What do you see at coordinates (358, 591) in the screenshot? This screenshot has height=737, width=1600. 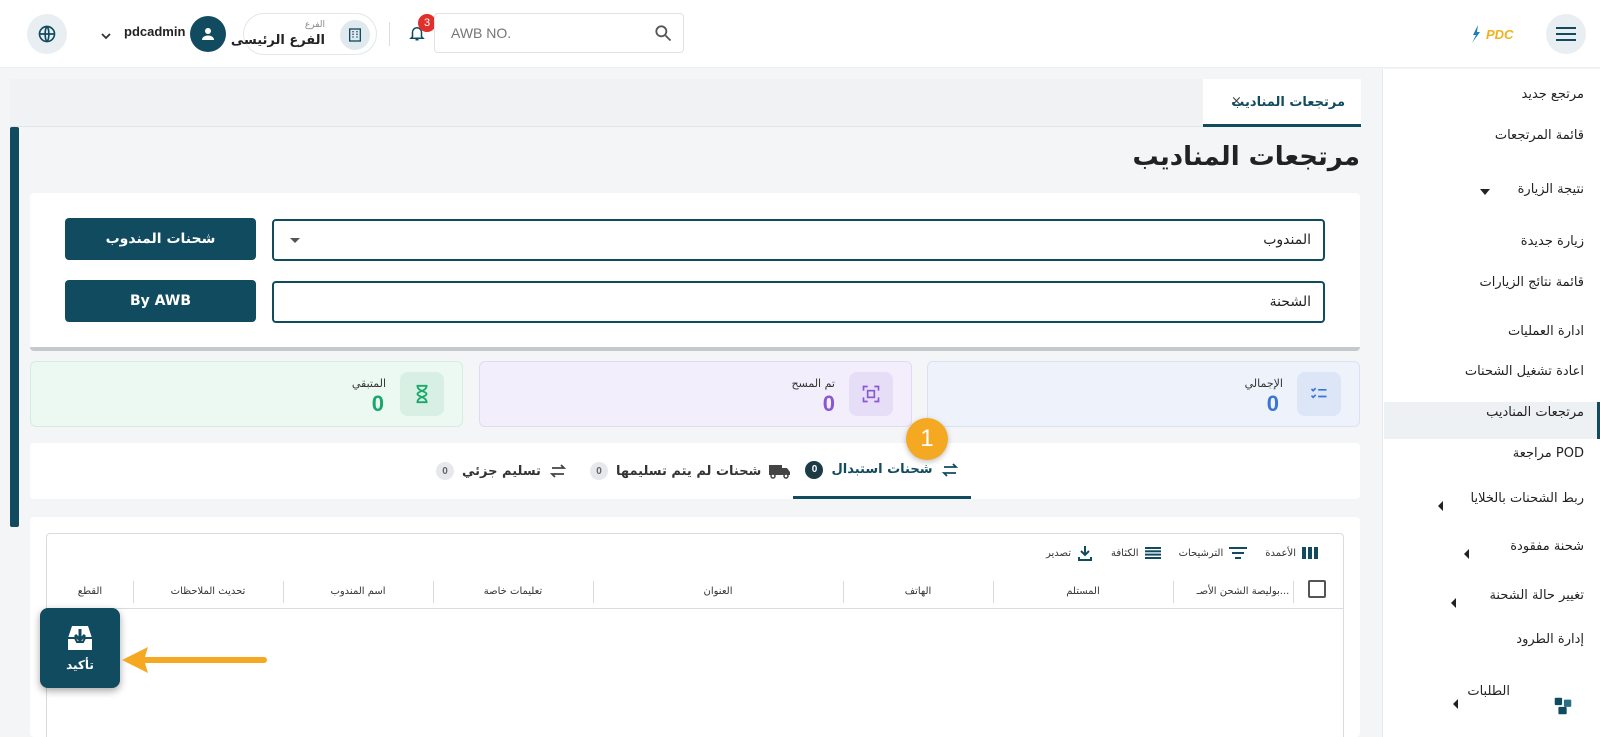 I see `column-header: اسم المندوب` at bounding box center [358, 591].